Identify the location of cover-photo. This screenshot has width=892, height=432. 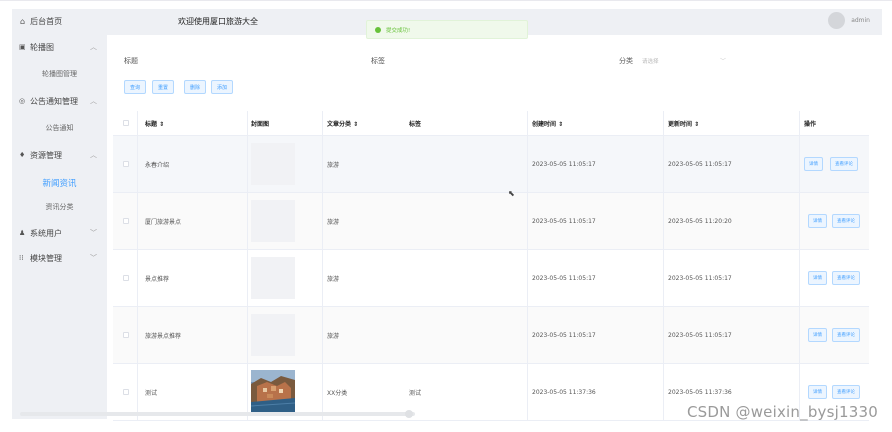
(273, 391).